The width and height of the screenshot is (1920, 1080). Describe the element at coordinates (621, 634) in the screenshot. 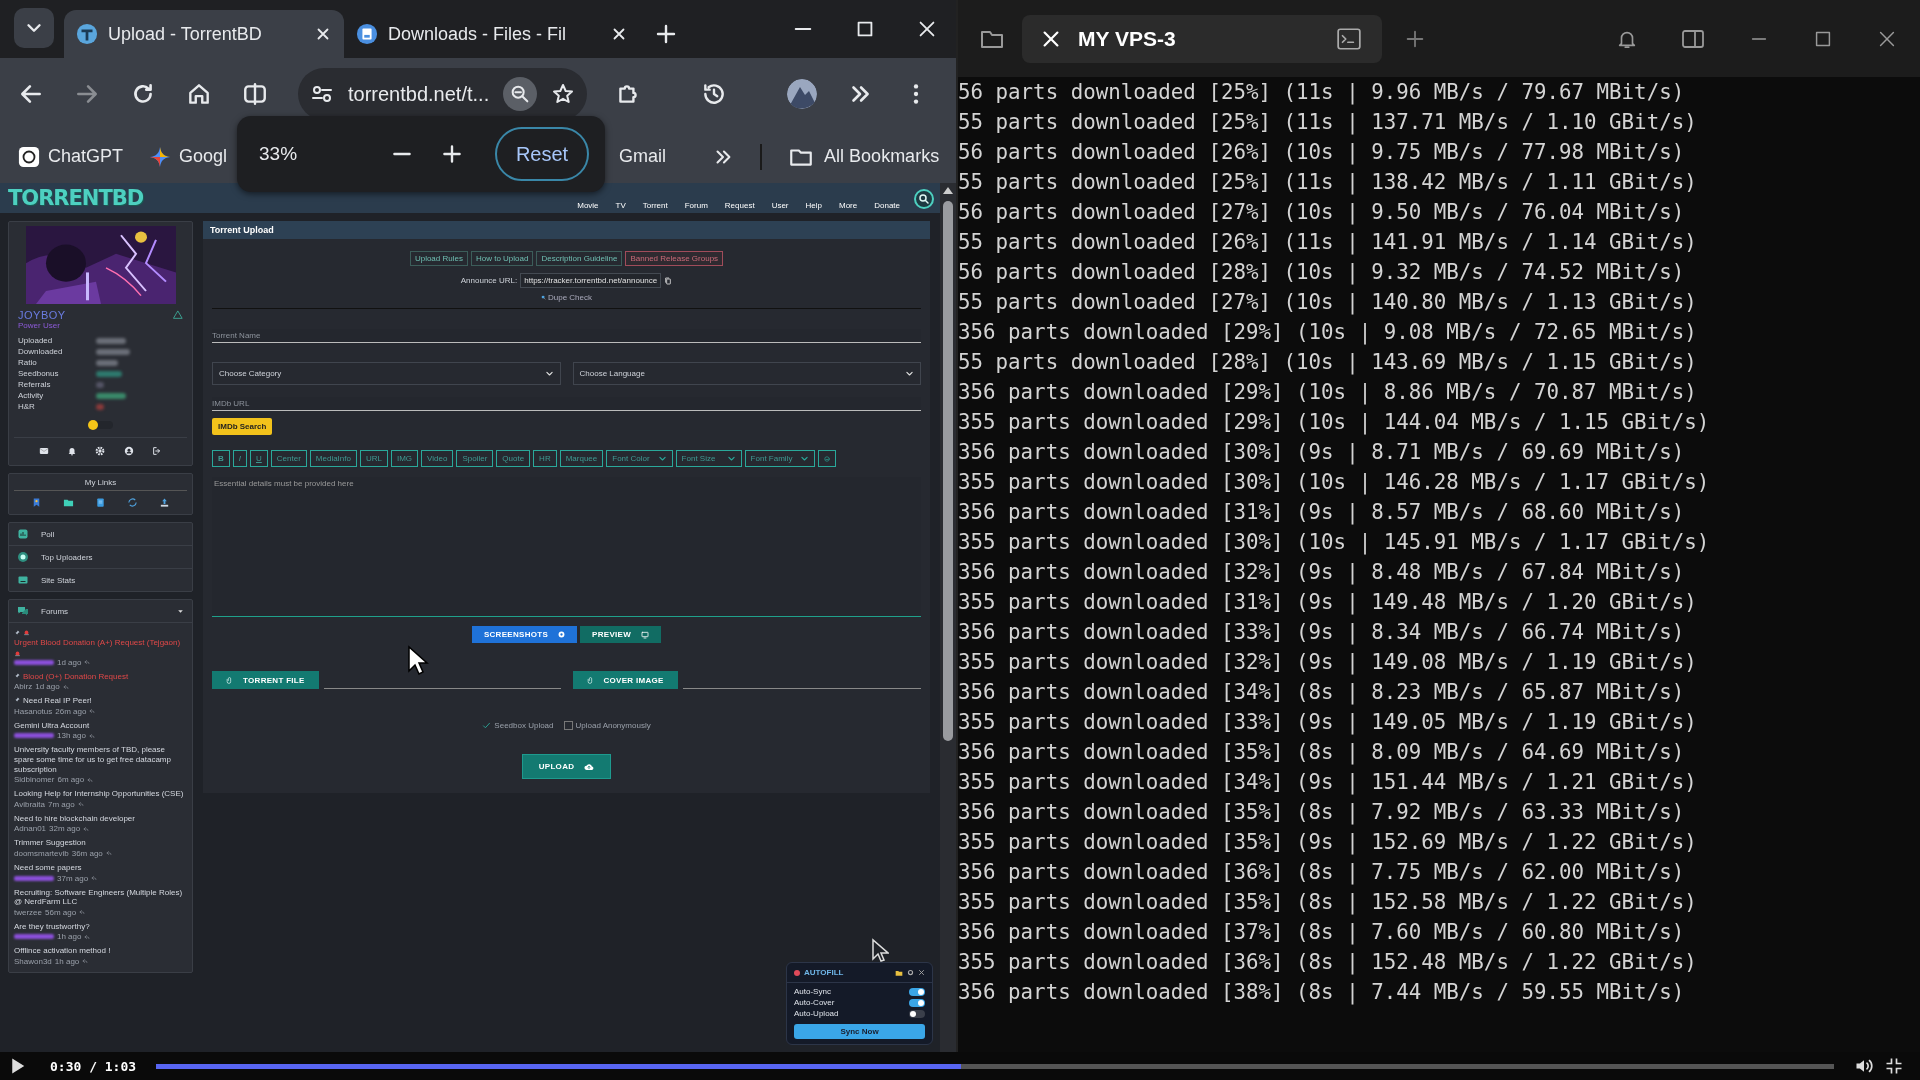

I see `preview-button: PREVIEW` at that location.